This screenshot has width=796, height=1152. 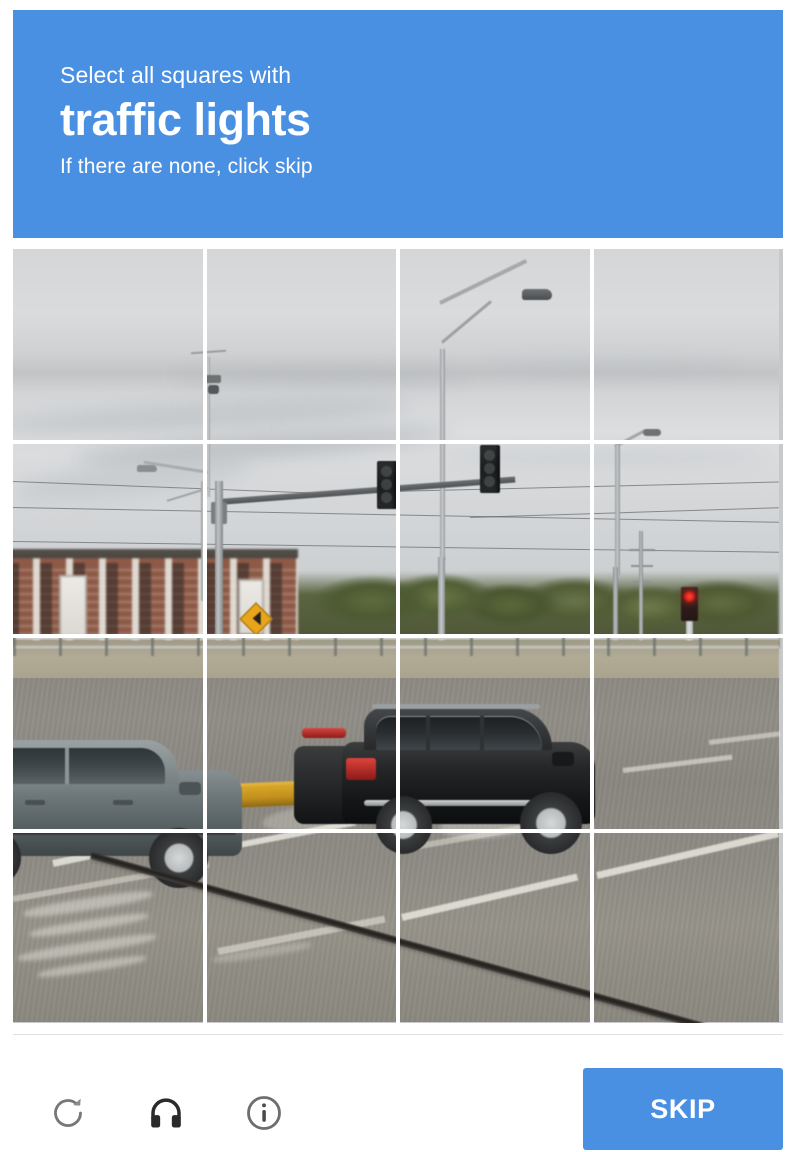 What do you see at coordinates (108, 538) in the screenshot?
I see `image-tile-r2c1` at bounding box center [108, 538].